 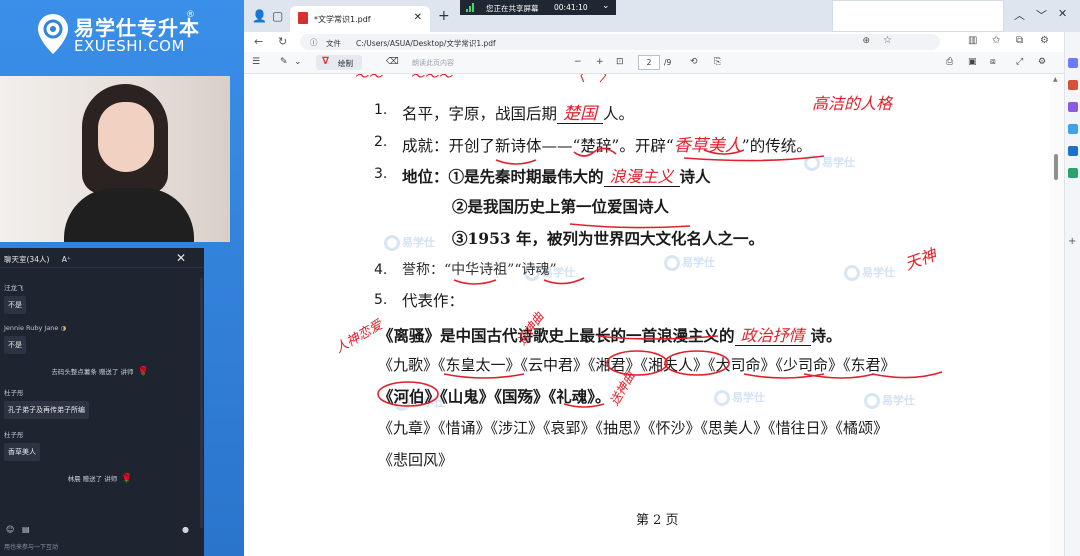 I want to click on share-status: 您正在共享屏幕, so click(x=512, y=8).